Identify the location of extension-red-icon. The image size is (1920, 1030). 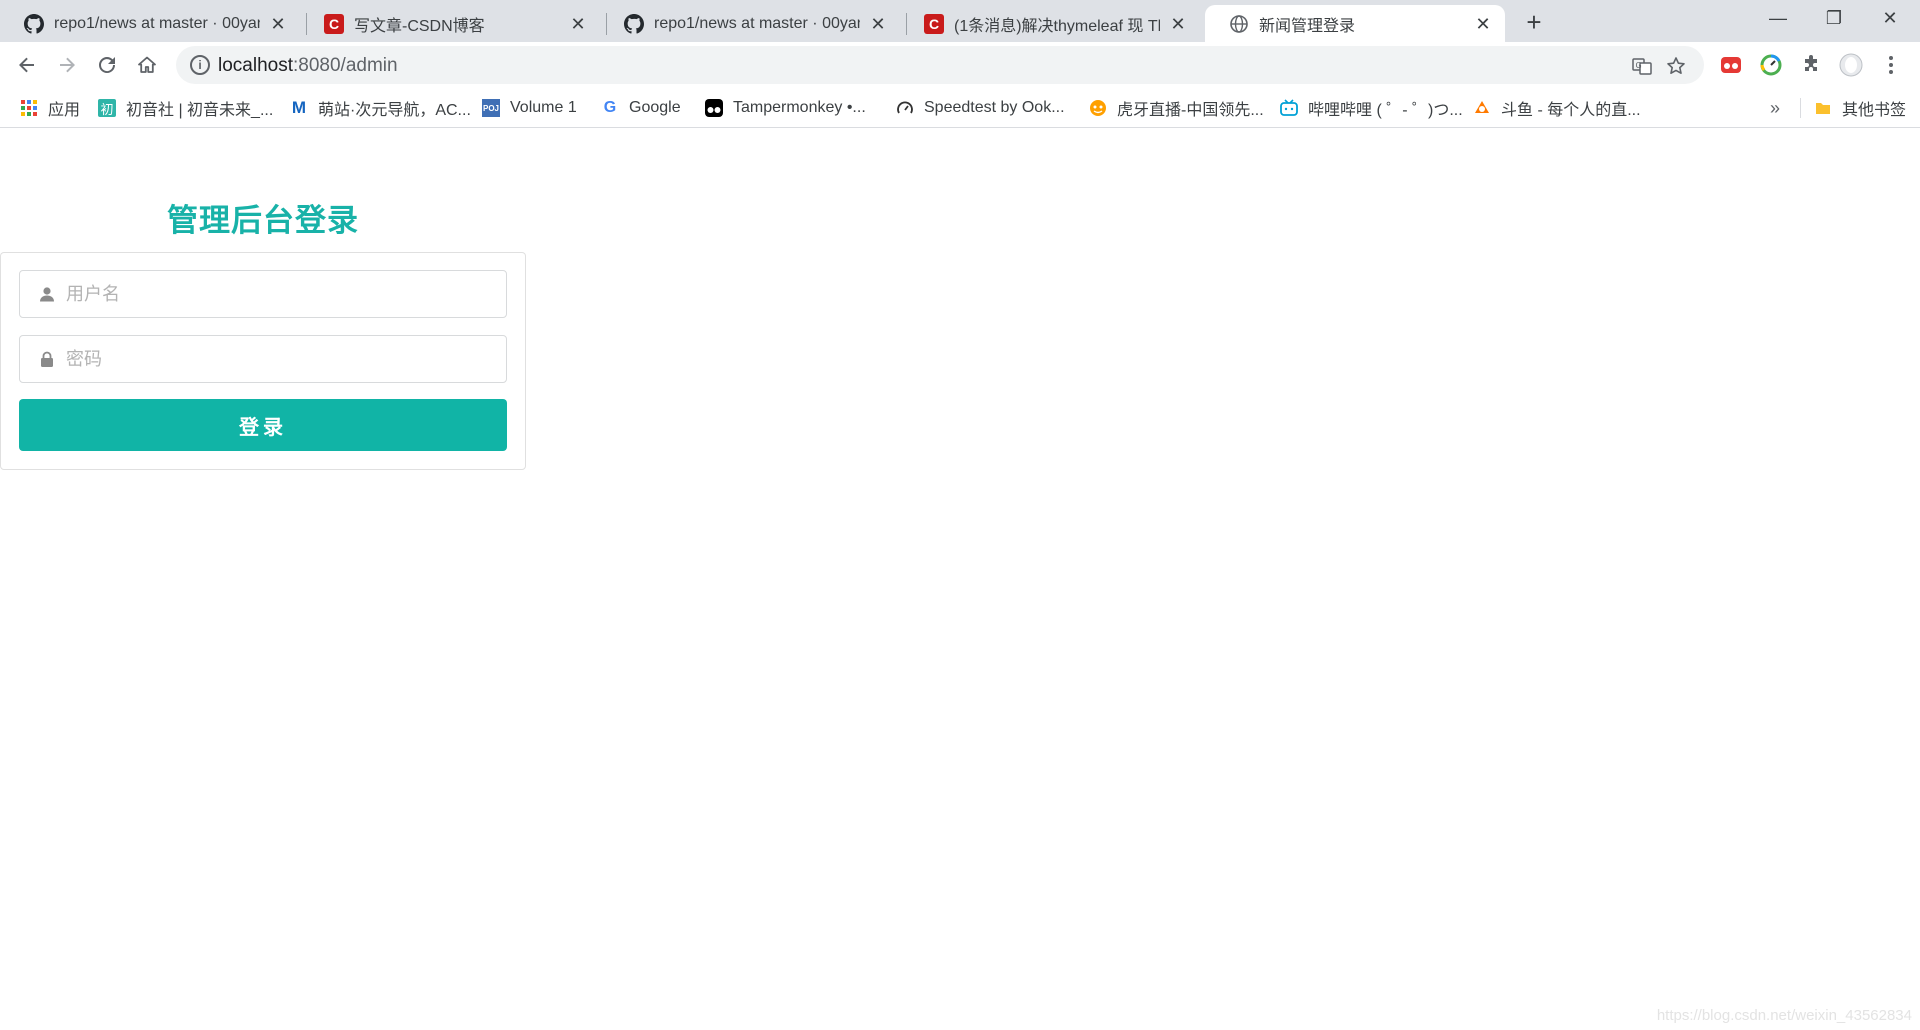
(1731, 65).